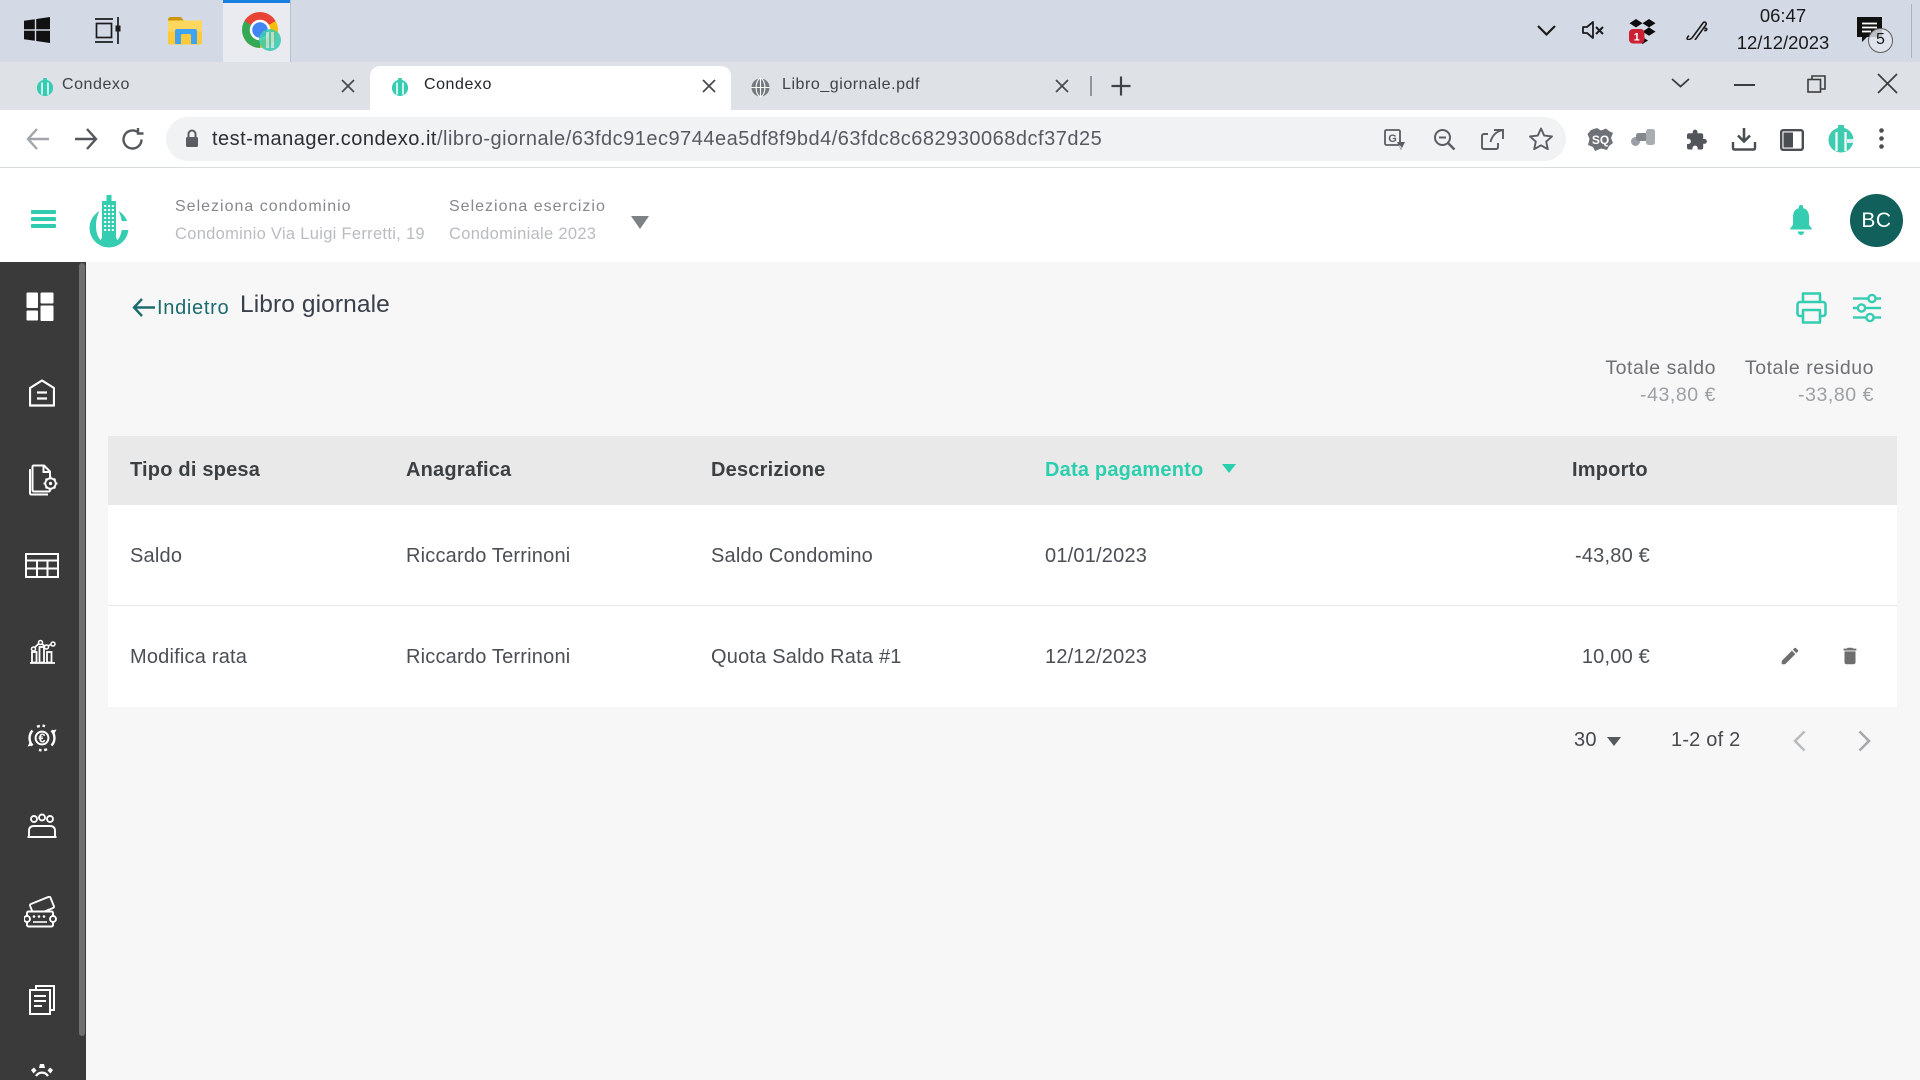 The image size is (1920, 1080). What do you see at coordinates (1637, 38) in the screenshot?
I see `svg-text: 1` at bounding box center [1637, 38].